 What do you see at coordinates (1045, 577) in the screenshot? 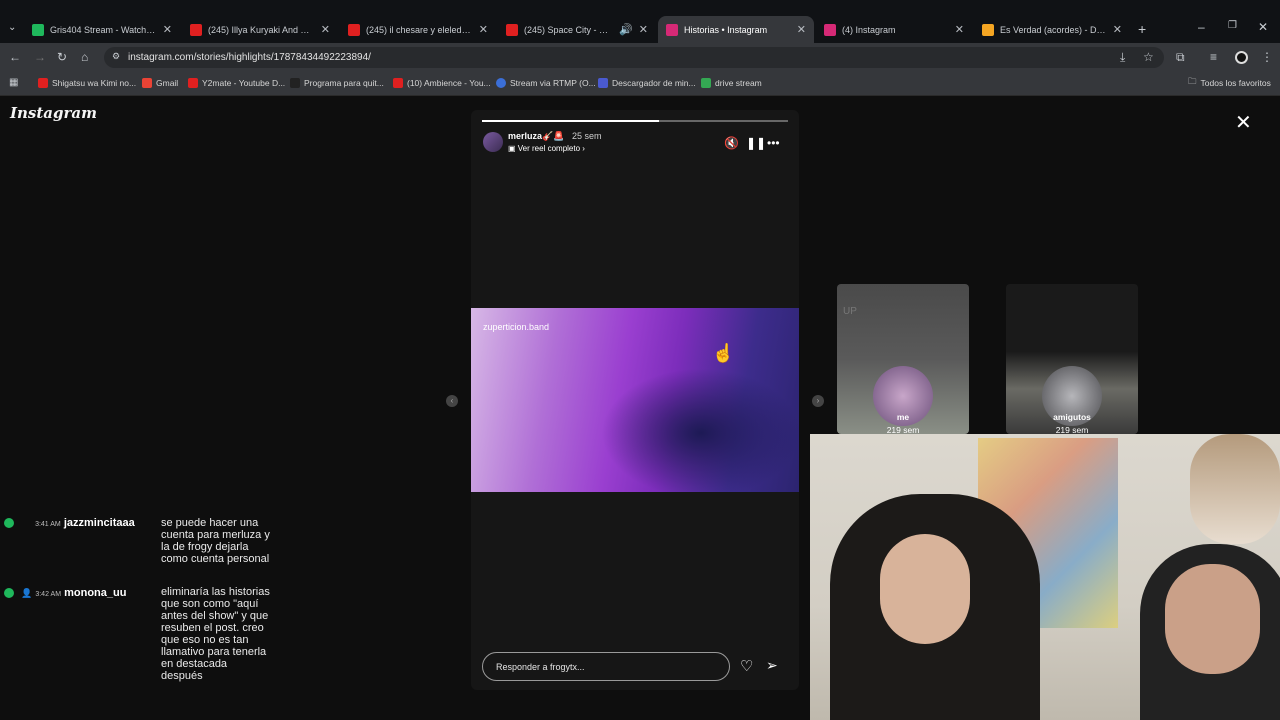
I see `webcam-overlay` at bounding box center [1045, 577].